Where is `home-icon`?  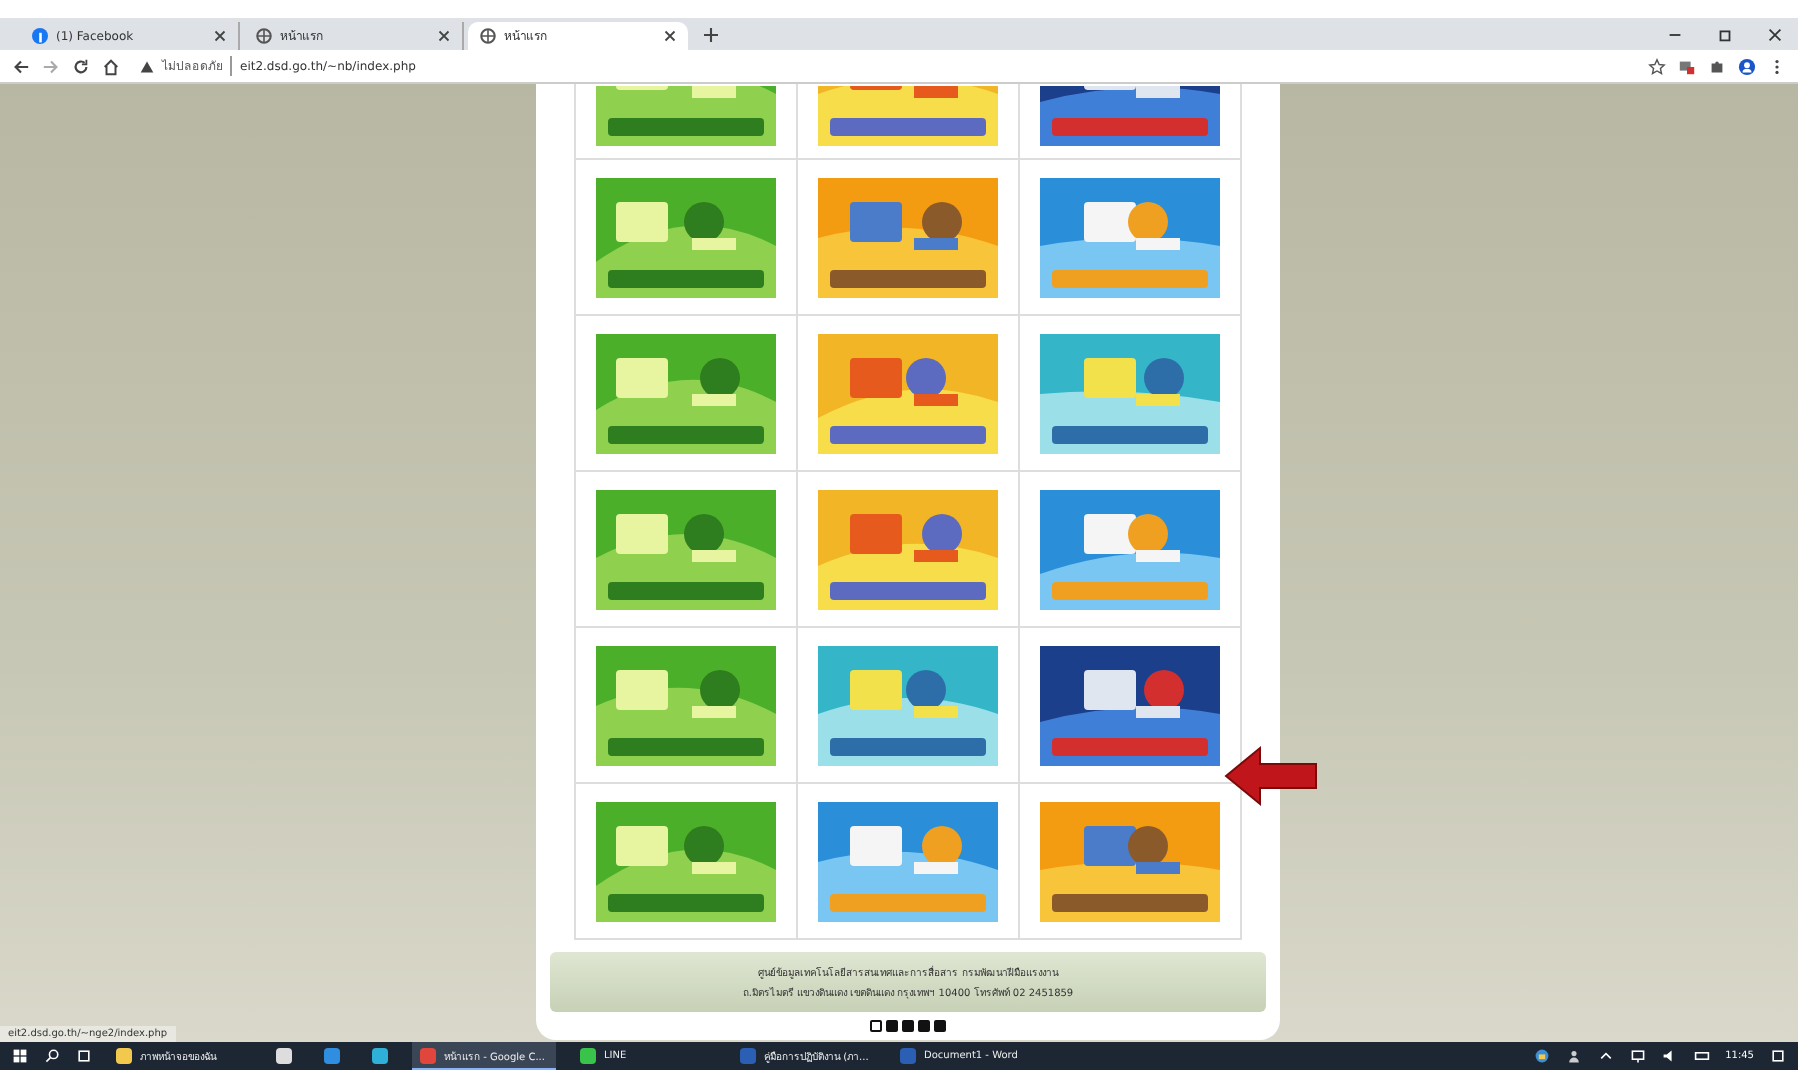
home-icon is located at coordinates (111, 66).